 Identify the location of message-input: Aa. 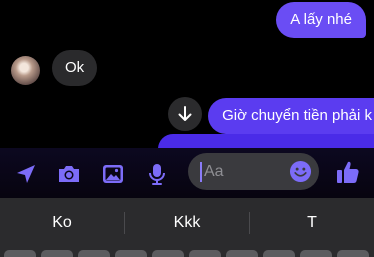
(253, 171).